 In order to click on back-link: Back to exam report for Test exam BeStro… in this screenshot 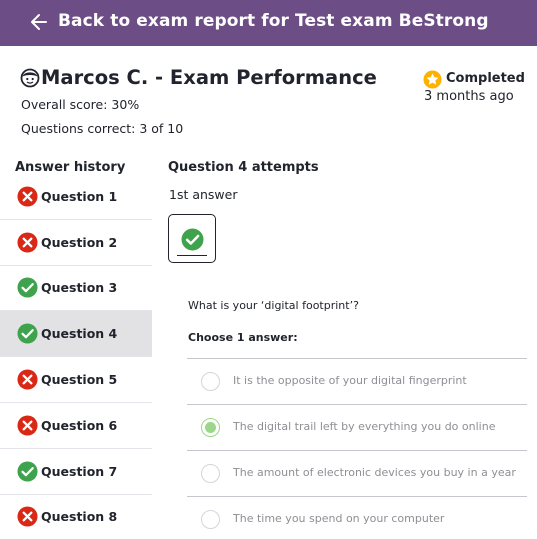, I will do `click(273, 21)`.